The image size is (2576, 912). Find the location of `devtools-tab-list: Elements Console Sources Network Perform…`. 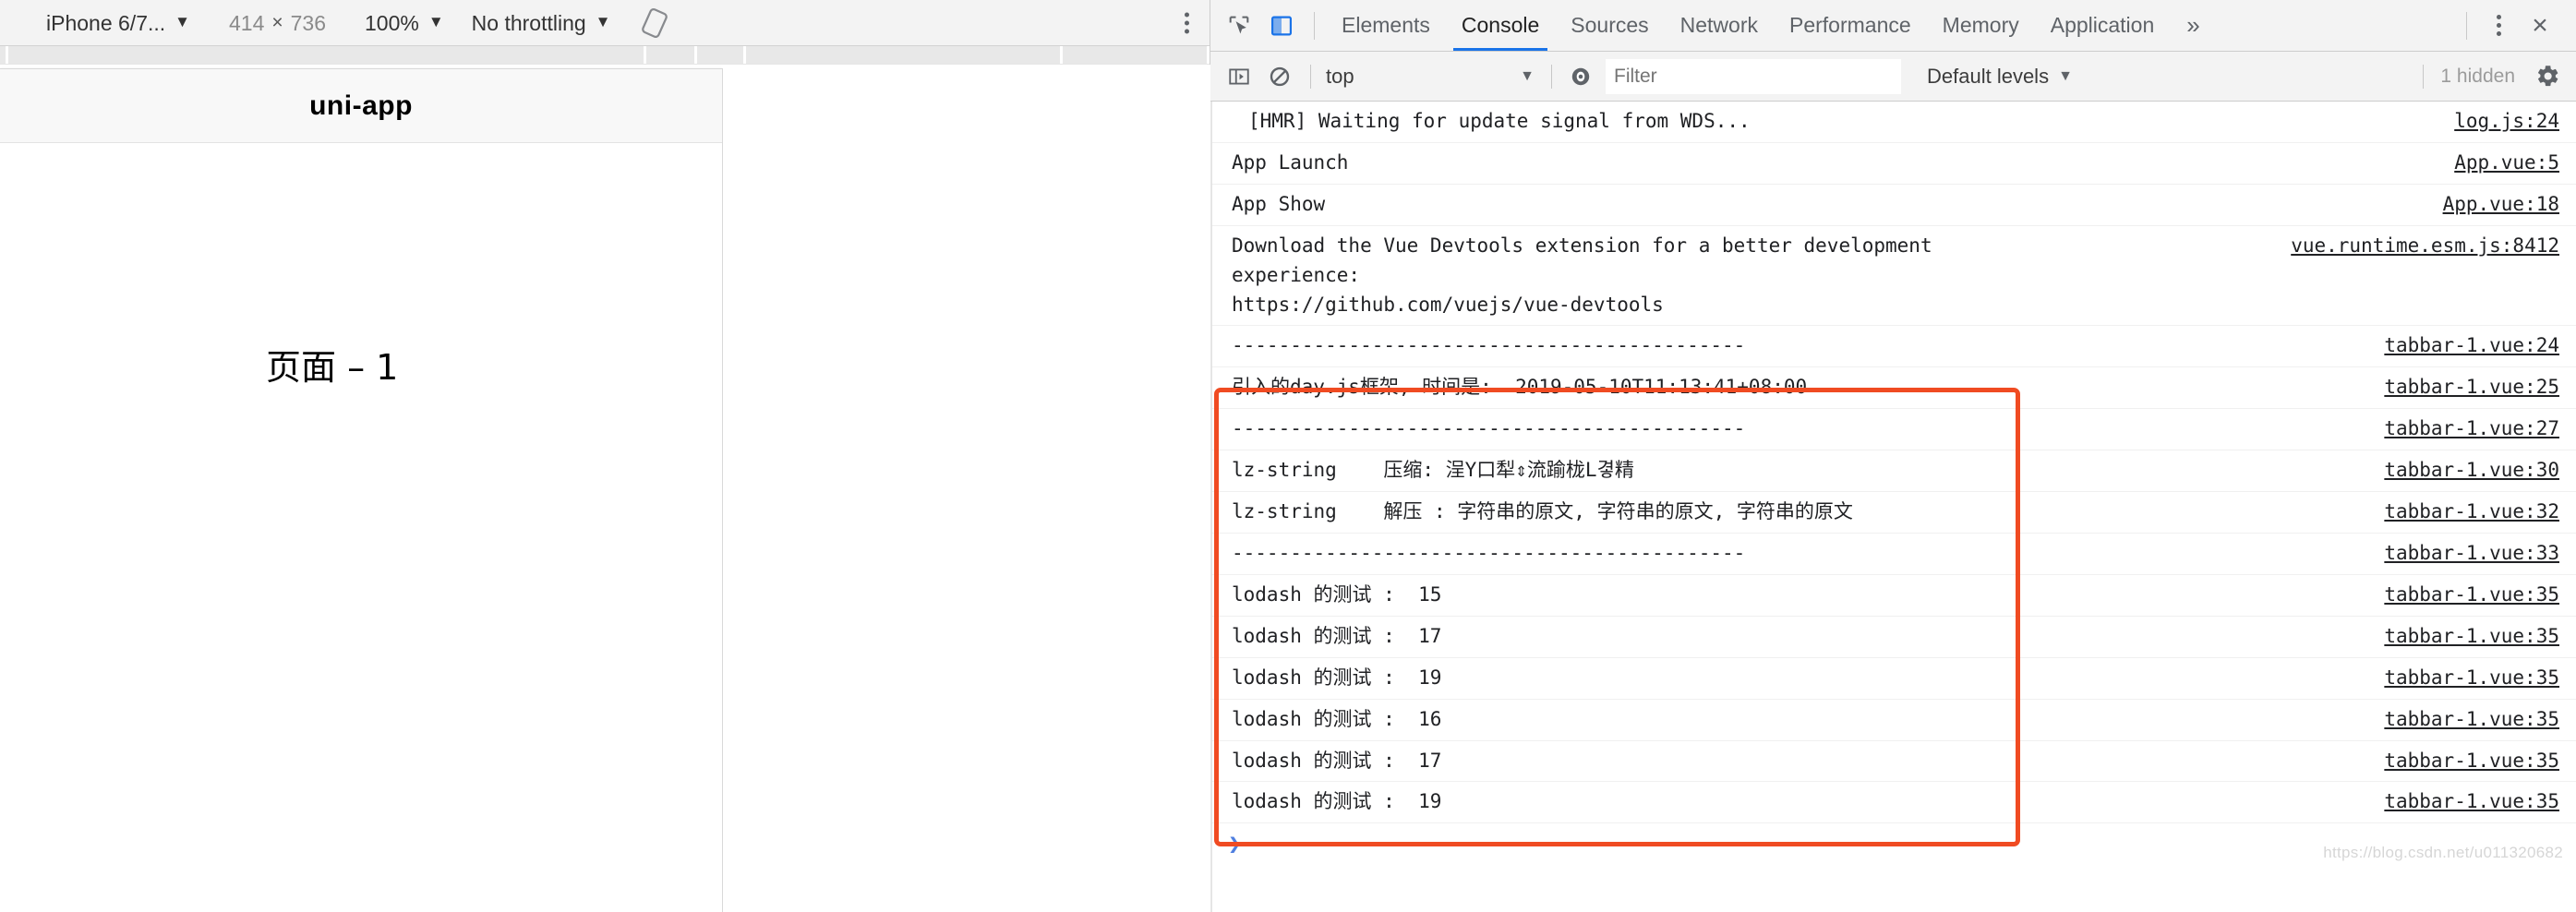

devtools-tab-list: Elements Console Sources Network Perform… is located at coordinates (1771, 25).